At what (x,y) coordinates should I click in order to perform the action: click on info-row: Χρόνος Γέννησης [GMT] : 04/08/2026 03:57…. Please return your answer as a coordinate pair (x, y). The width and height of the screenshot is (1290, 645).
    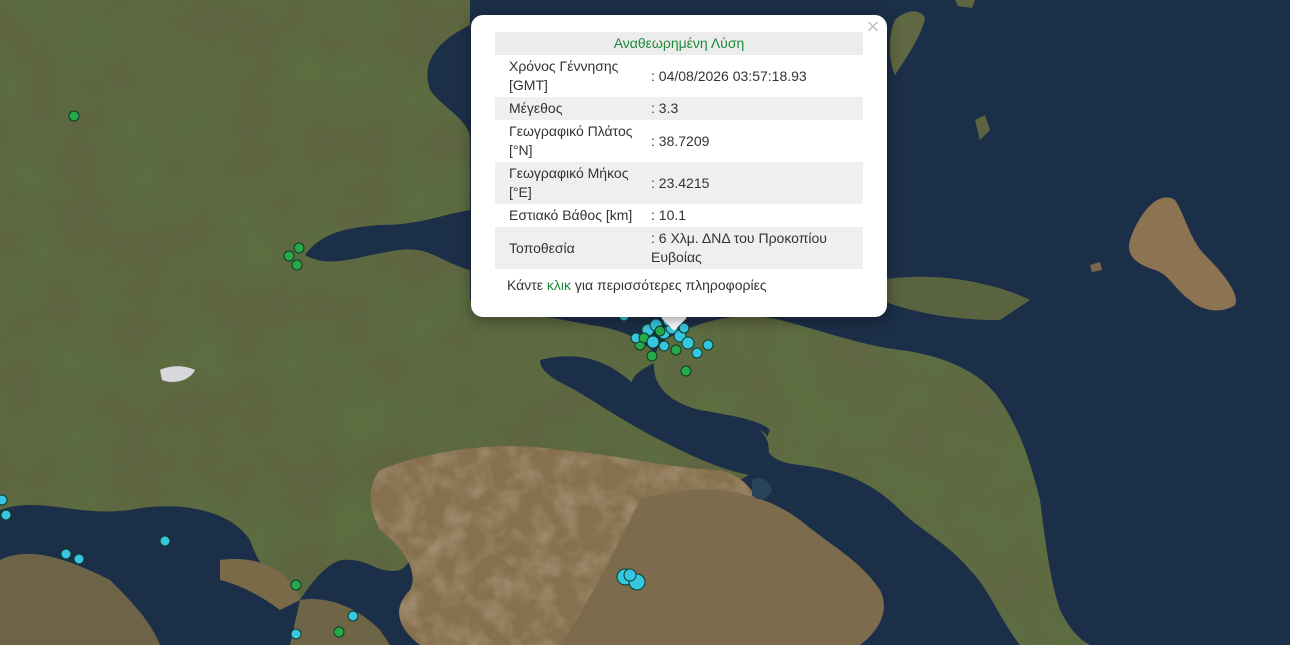
    Looking at the image, I should click on (679, 76).